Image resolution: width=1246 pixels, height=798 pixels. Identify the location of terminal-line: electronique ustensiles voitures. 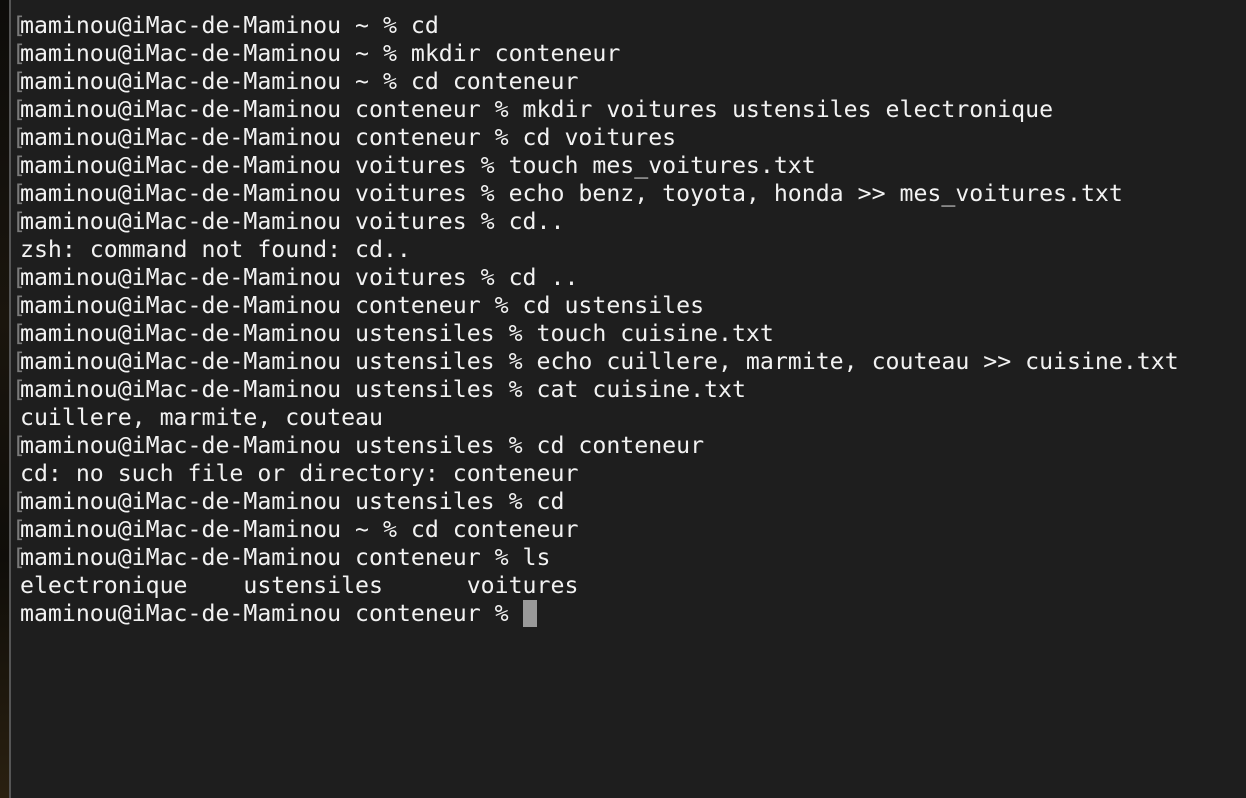
(628, 586).